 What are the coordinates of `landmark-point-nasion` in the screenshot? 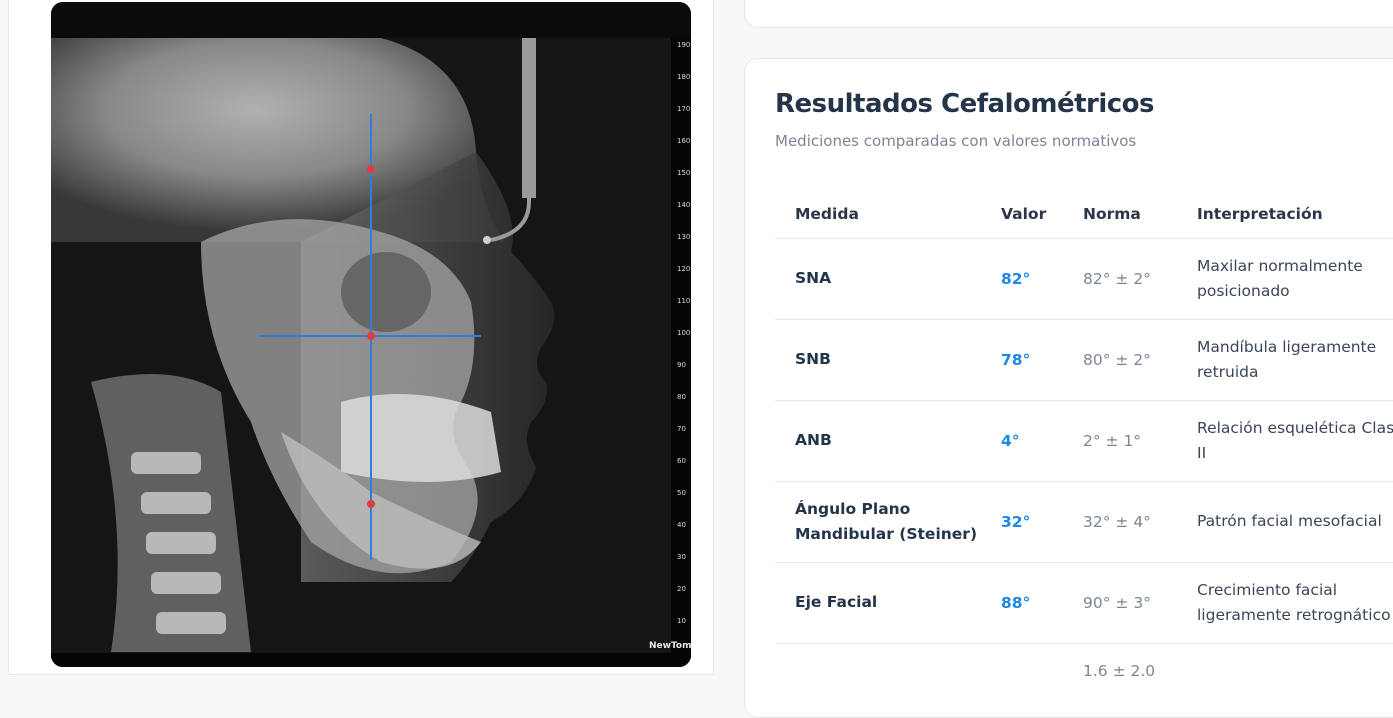 It's located at (371, 336).